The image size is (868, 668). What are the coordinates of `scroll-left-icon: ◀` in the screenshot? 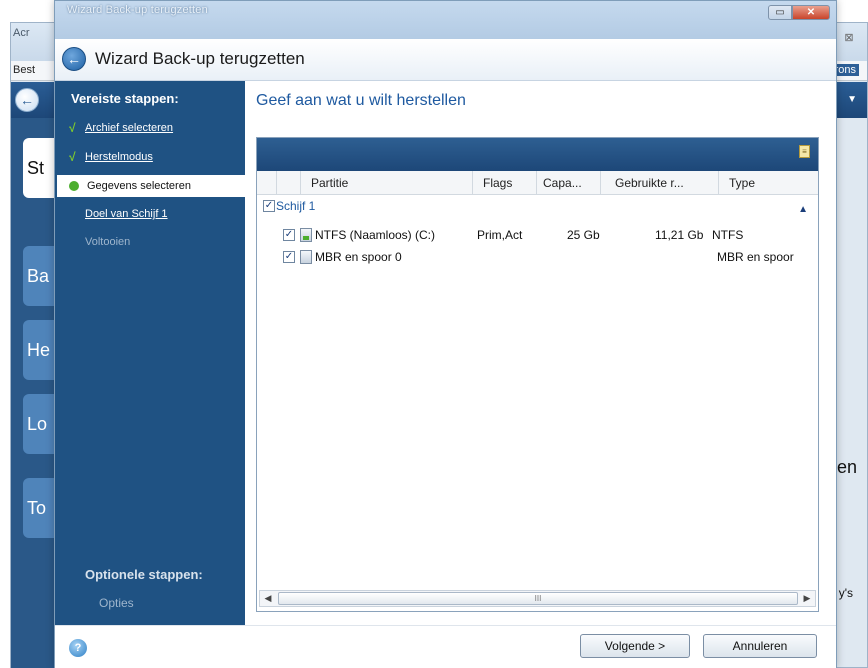 It's located at (268, 598).